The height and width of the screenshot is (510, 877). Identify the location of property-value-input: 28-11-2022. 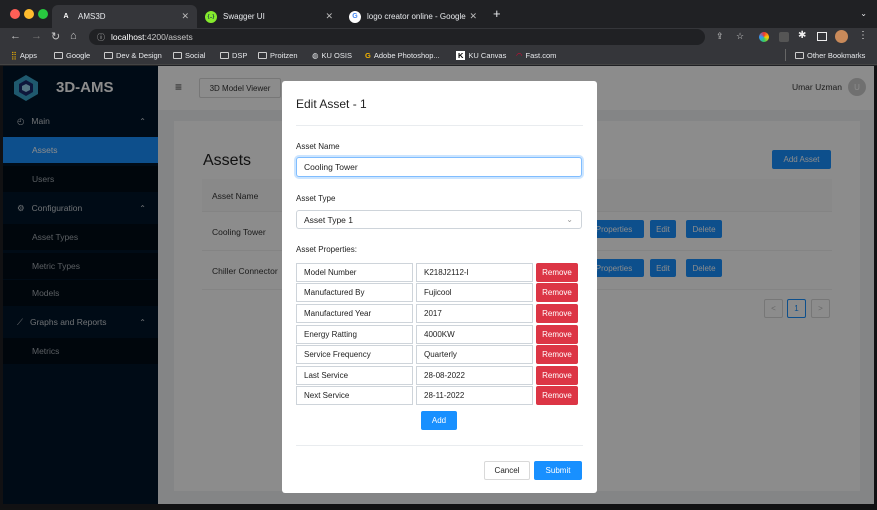
(474, 395).